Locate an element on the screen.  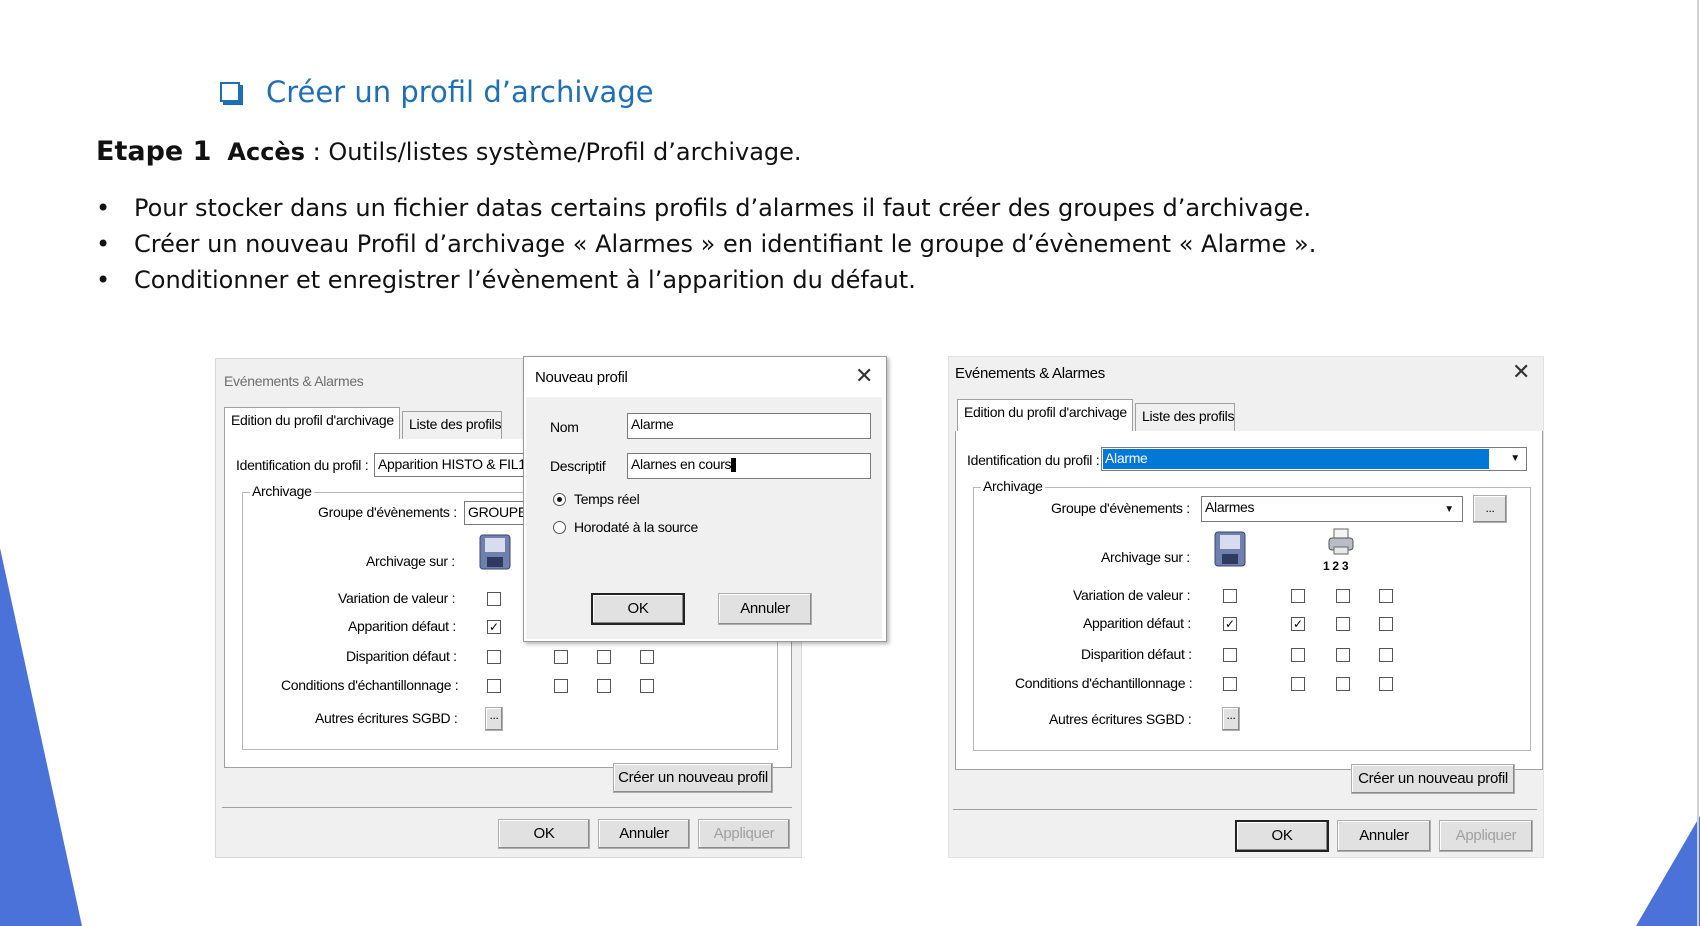
right-groupe-label: Groupe d'évènements : is located at coordinates (1120, 508).